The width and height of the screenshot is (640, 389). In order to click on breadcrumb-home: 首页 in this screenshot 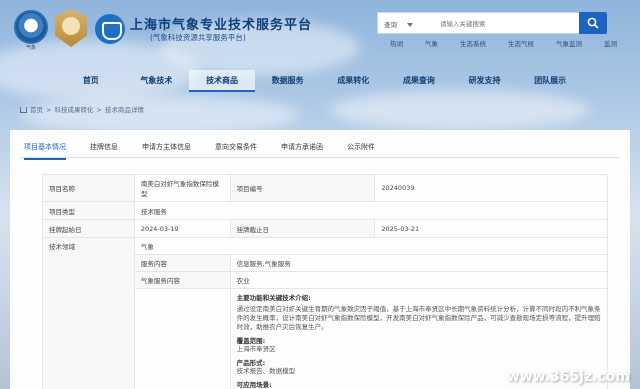, I will do `click(36, 110)`.